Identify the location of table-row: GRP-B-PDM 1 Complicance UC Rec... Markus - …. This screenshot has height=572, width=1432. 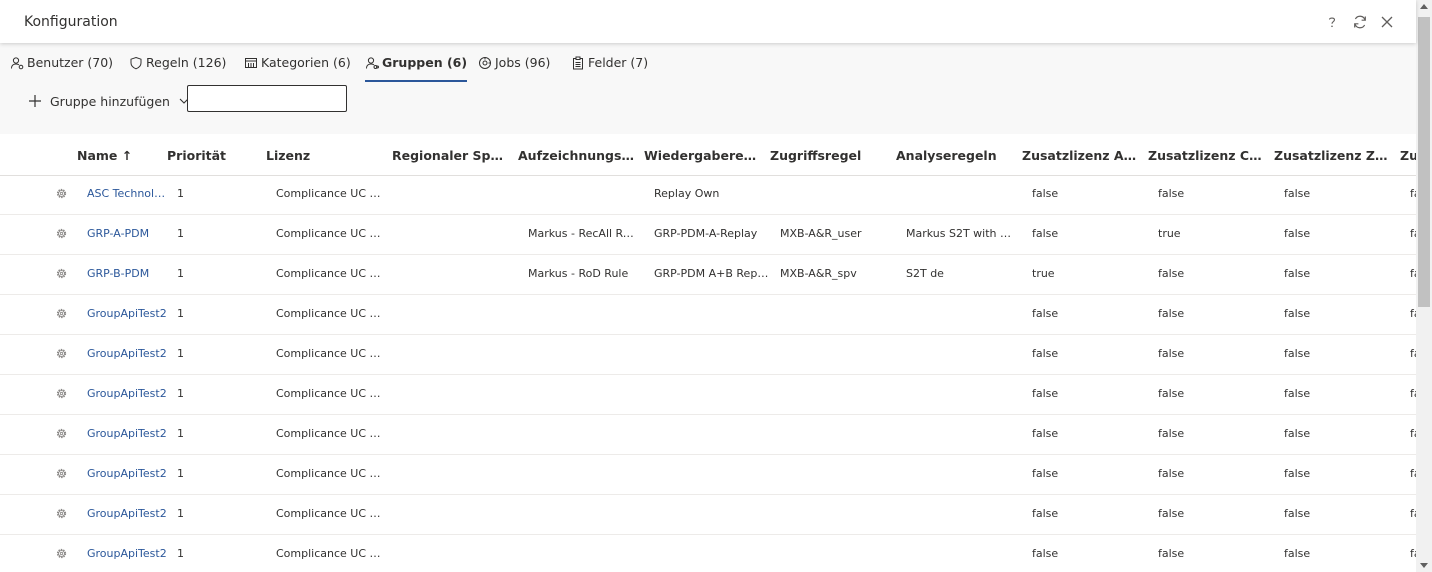
(708, 275).